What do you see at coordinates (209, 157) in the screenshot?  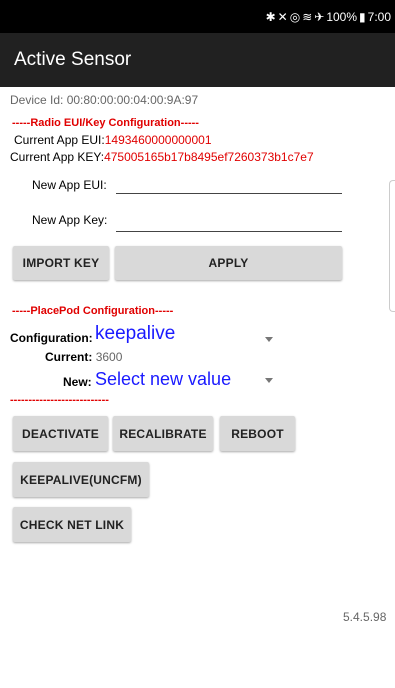 I see `current-app-key-value: 475005165b17b8495ef7260373b1c7e7` at bounding box center [209, 157].